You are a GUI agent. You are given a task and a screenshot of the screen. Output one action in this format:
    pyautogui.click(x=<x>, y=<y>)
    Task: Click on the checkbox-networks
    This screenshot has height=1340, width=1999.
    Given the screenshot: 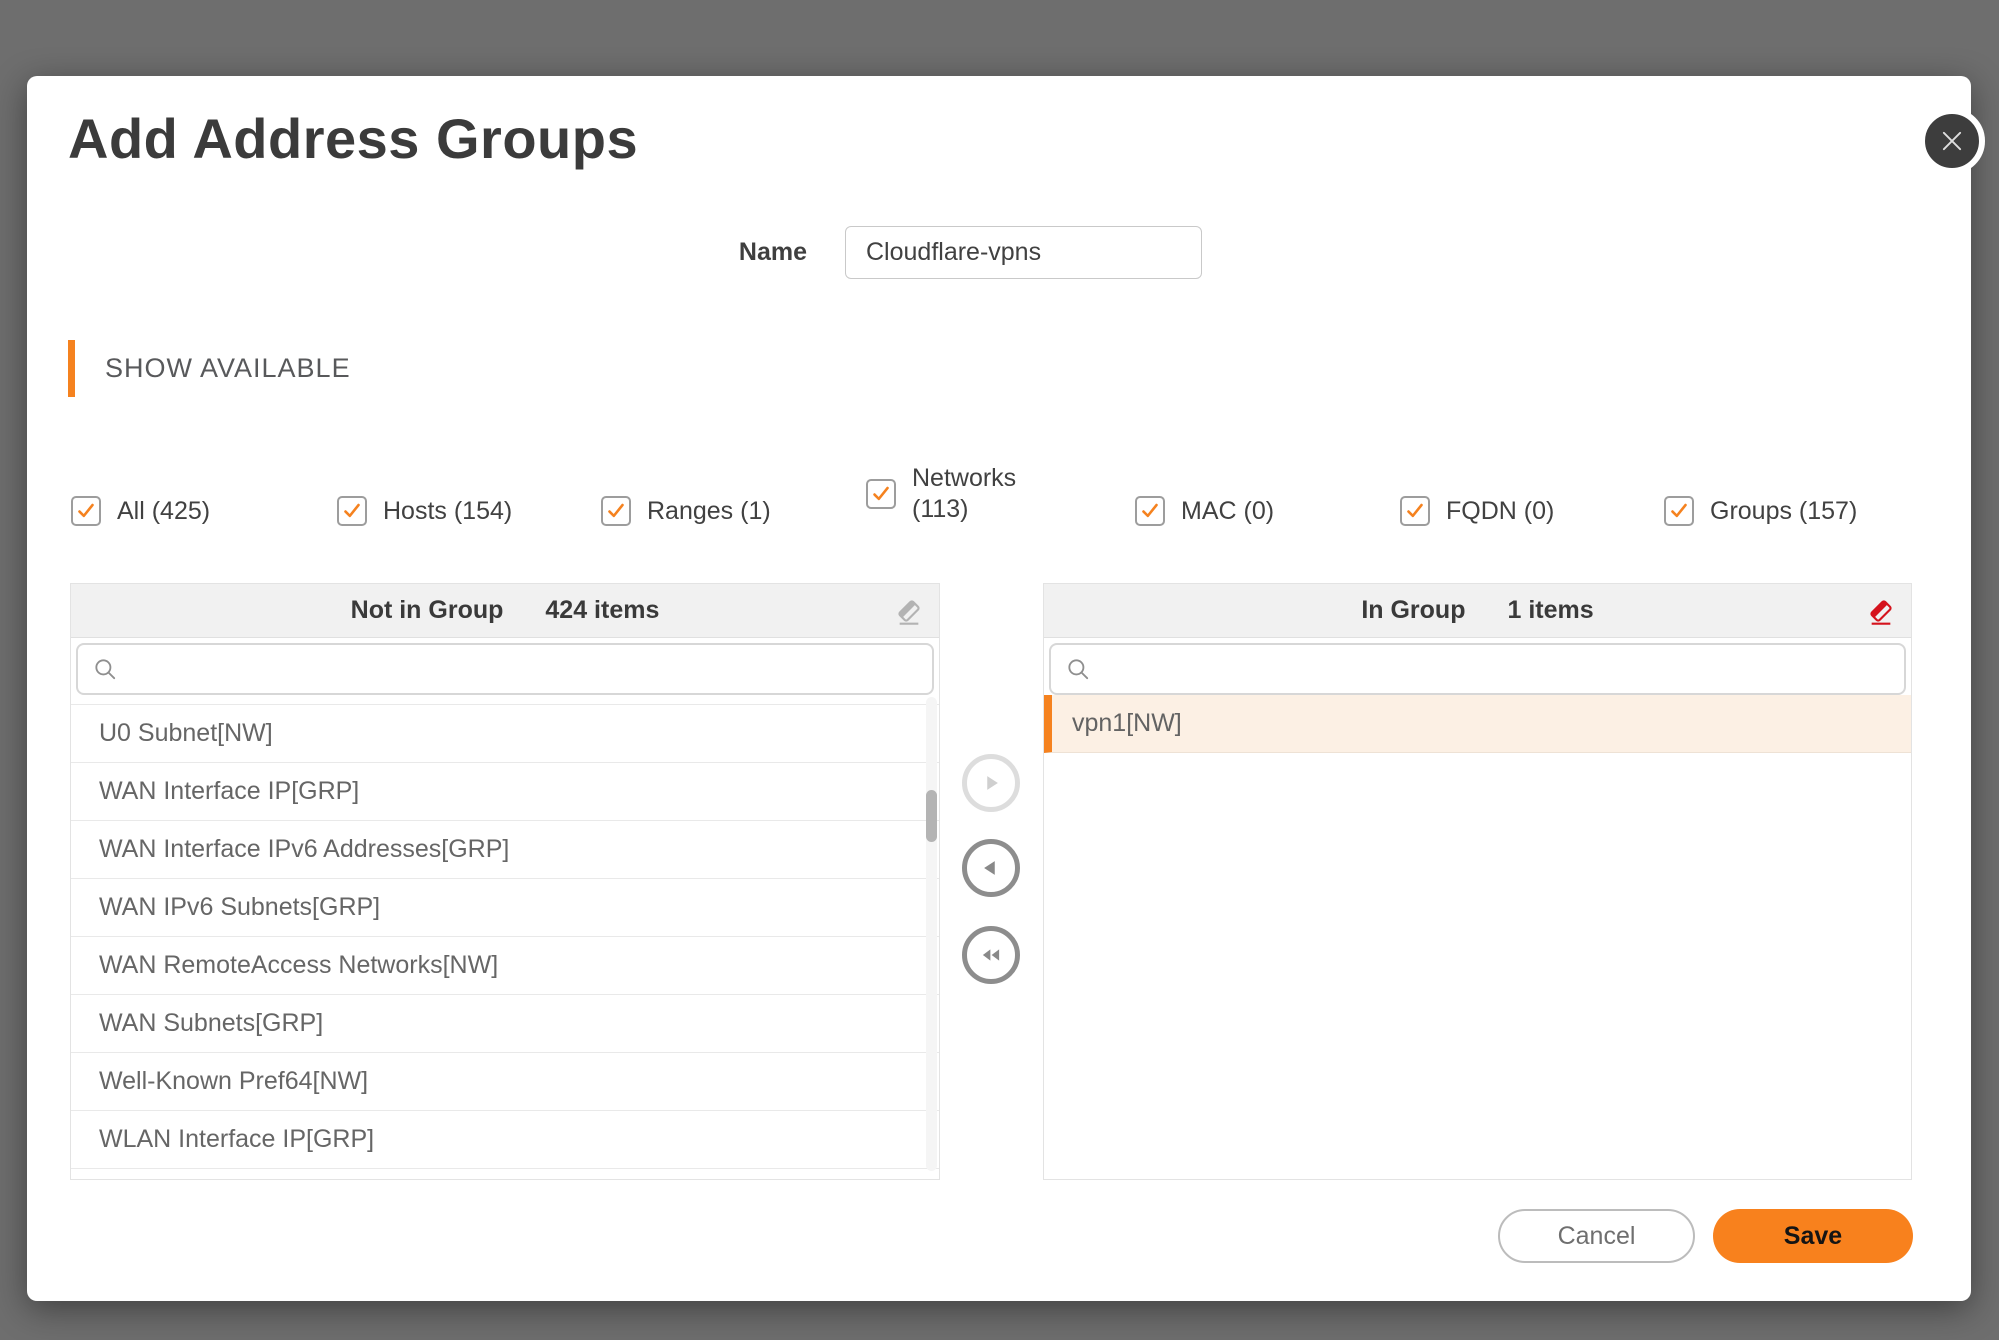 What is the action you would take?
    pyautogui.click(x=881, y=494)
    